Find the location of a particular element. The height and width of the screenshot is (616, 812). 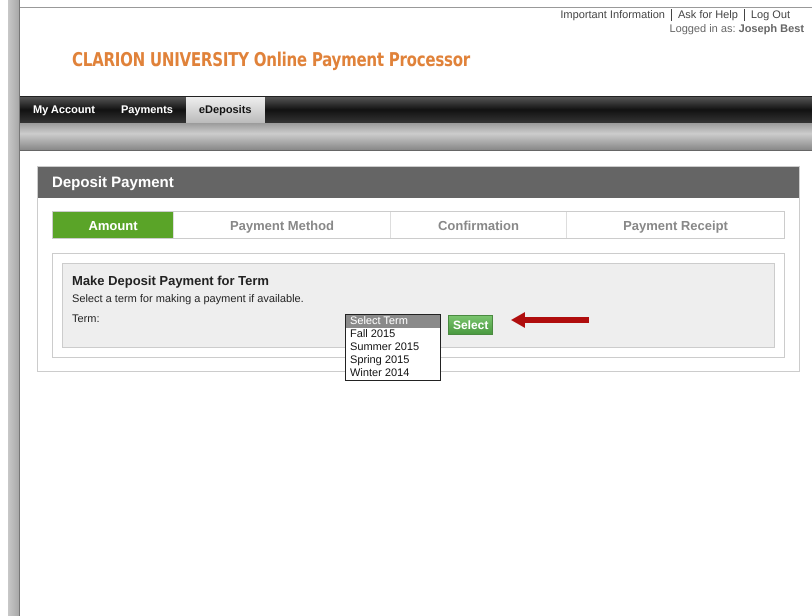

header-link: Log Out is located at coordinates (770, 15).